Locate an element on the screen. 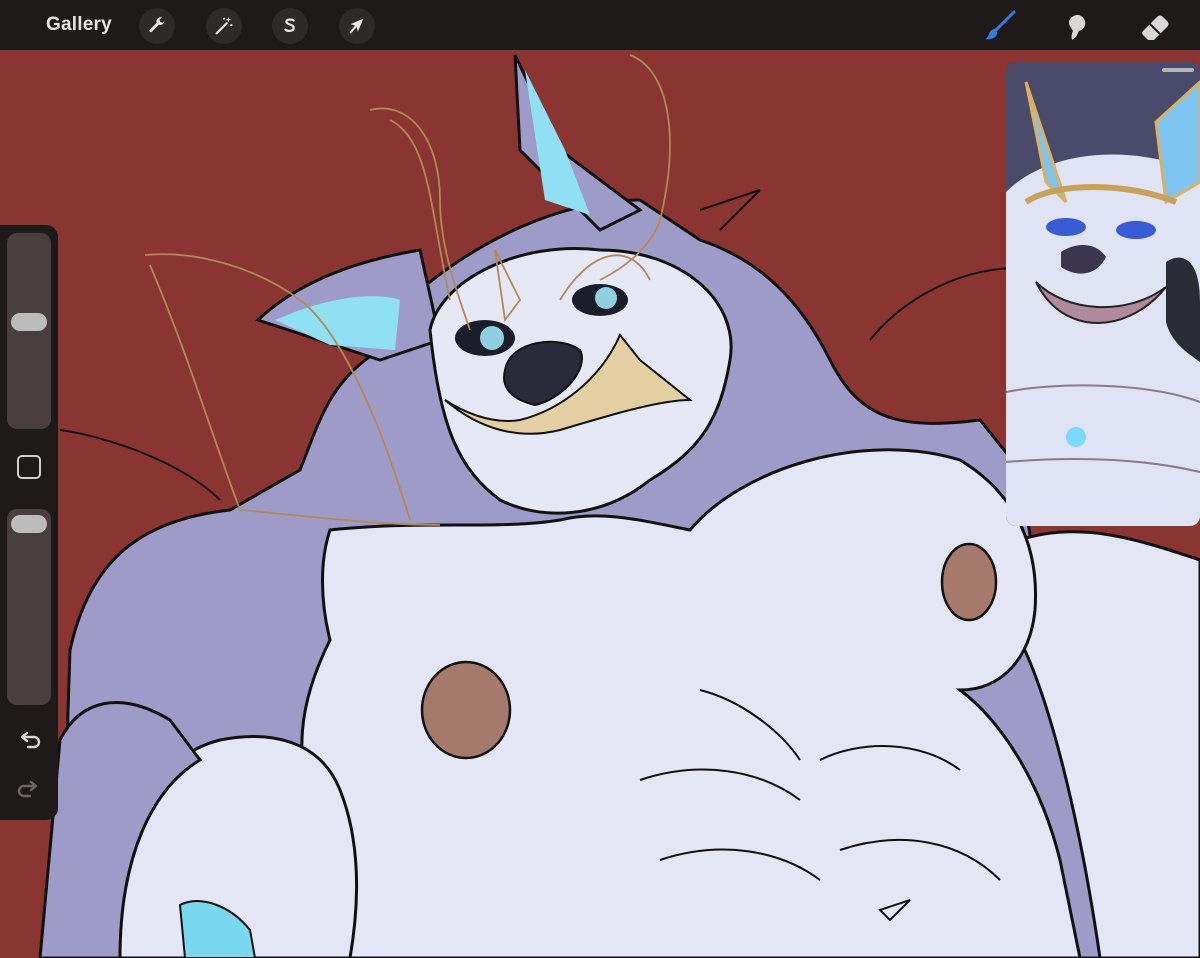  reference-drag-handle is located at coordinates (1178, 70).